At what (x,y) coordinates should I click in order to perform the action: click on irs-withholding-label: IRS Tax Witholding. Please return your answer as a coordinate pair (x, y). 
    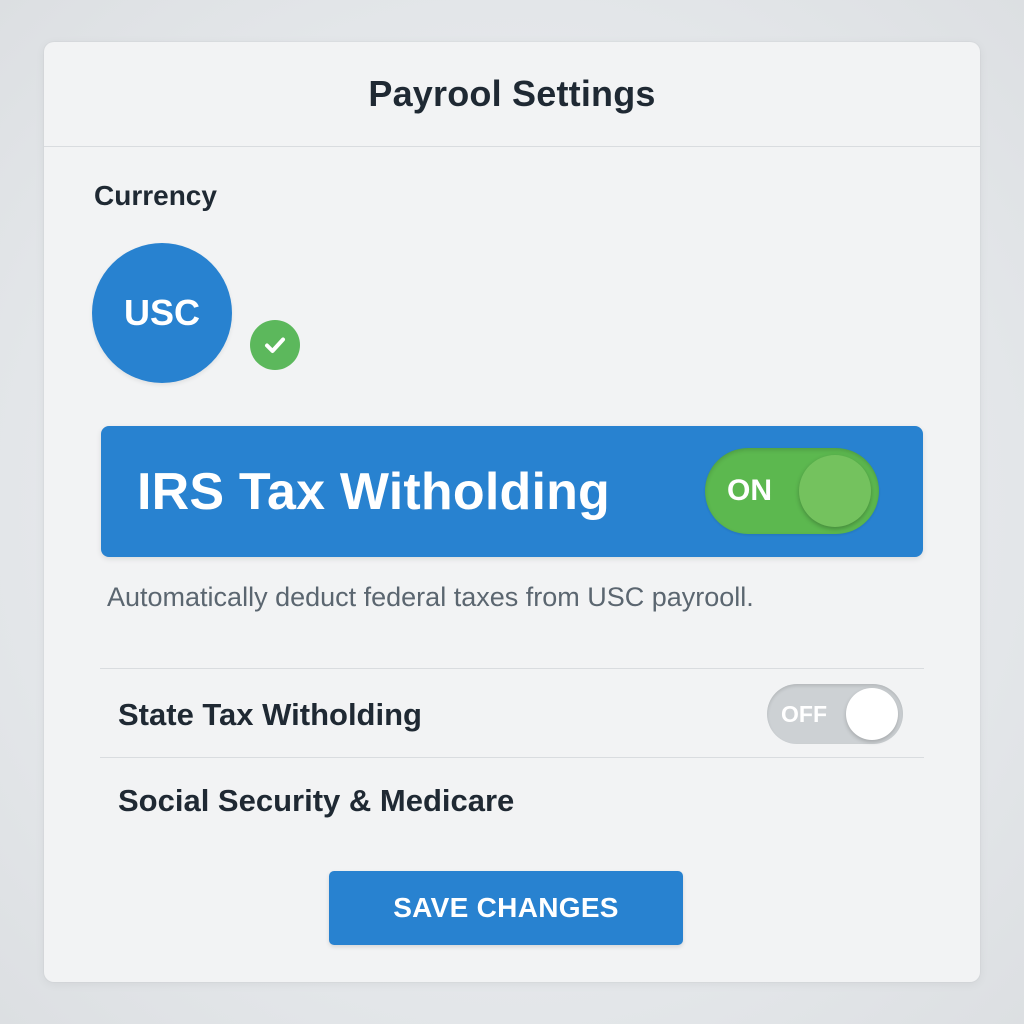
    Looking at the image, I should click on (374, 491).